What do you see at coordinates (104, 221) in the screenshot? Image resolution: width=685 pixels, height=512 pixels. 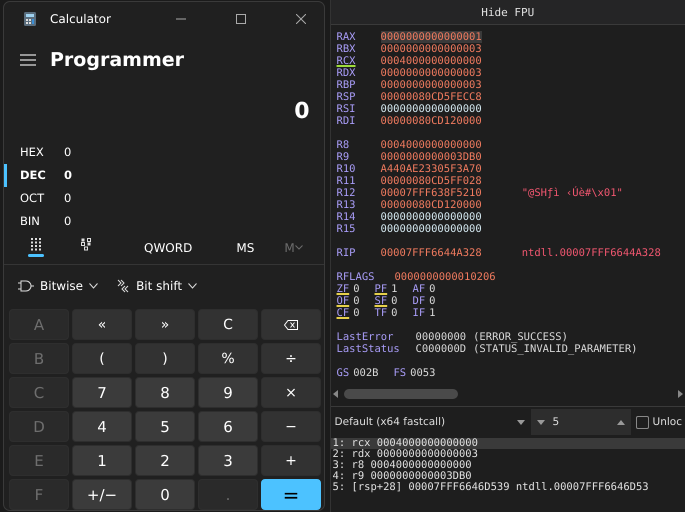 I see `radix-row: BIN 0` at bounding box center [104, 221].